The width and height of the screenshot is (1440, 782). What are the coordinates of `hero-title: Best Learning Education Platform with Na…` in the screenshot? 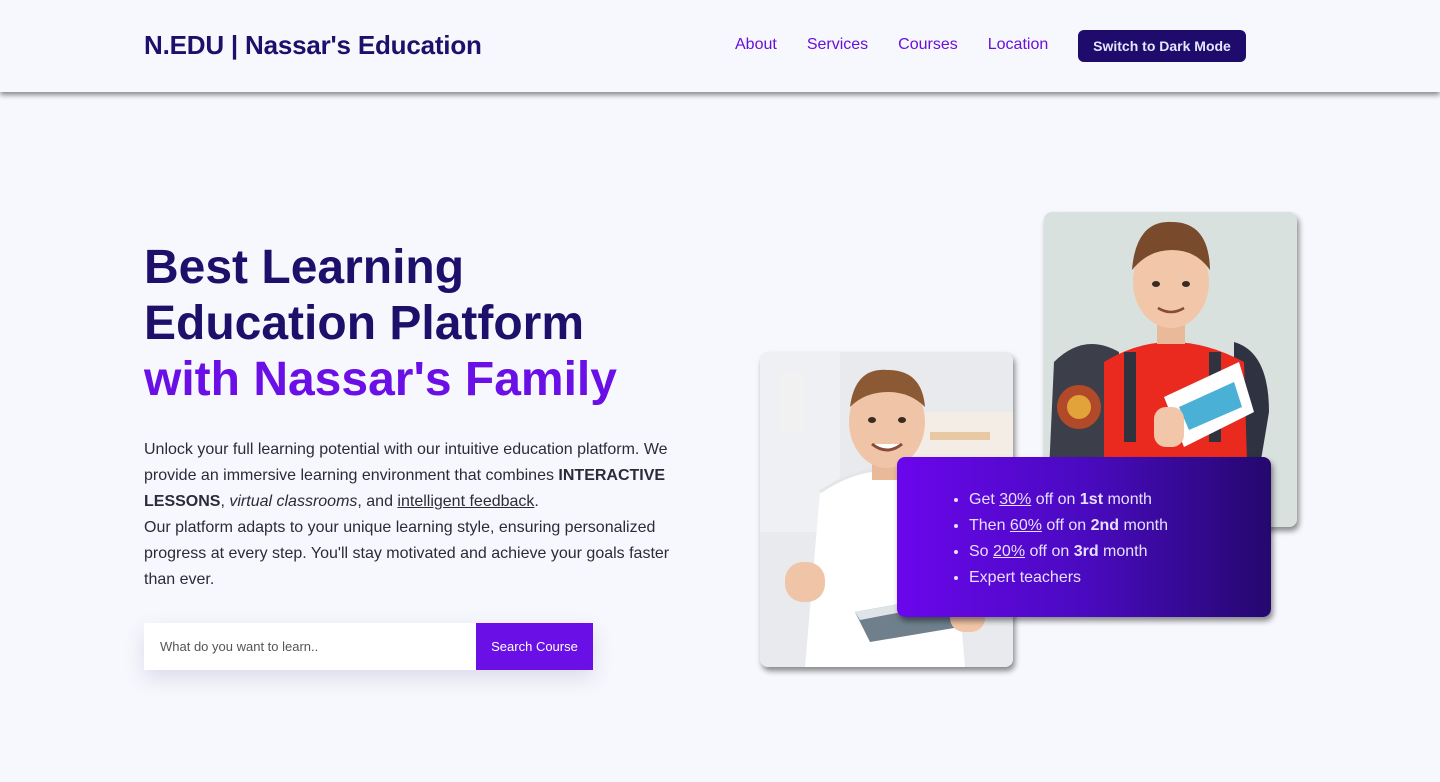 It's located at (380, 324).